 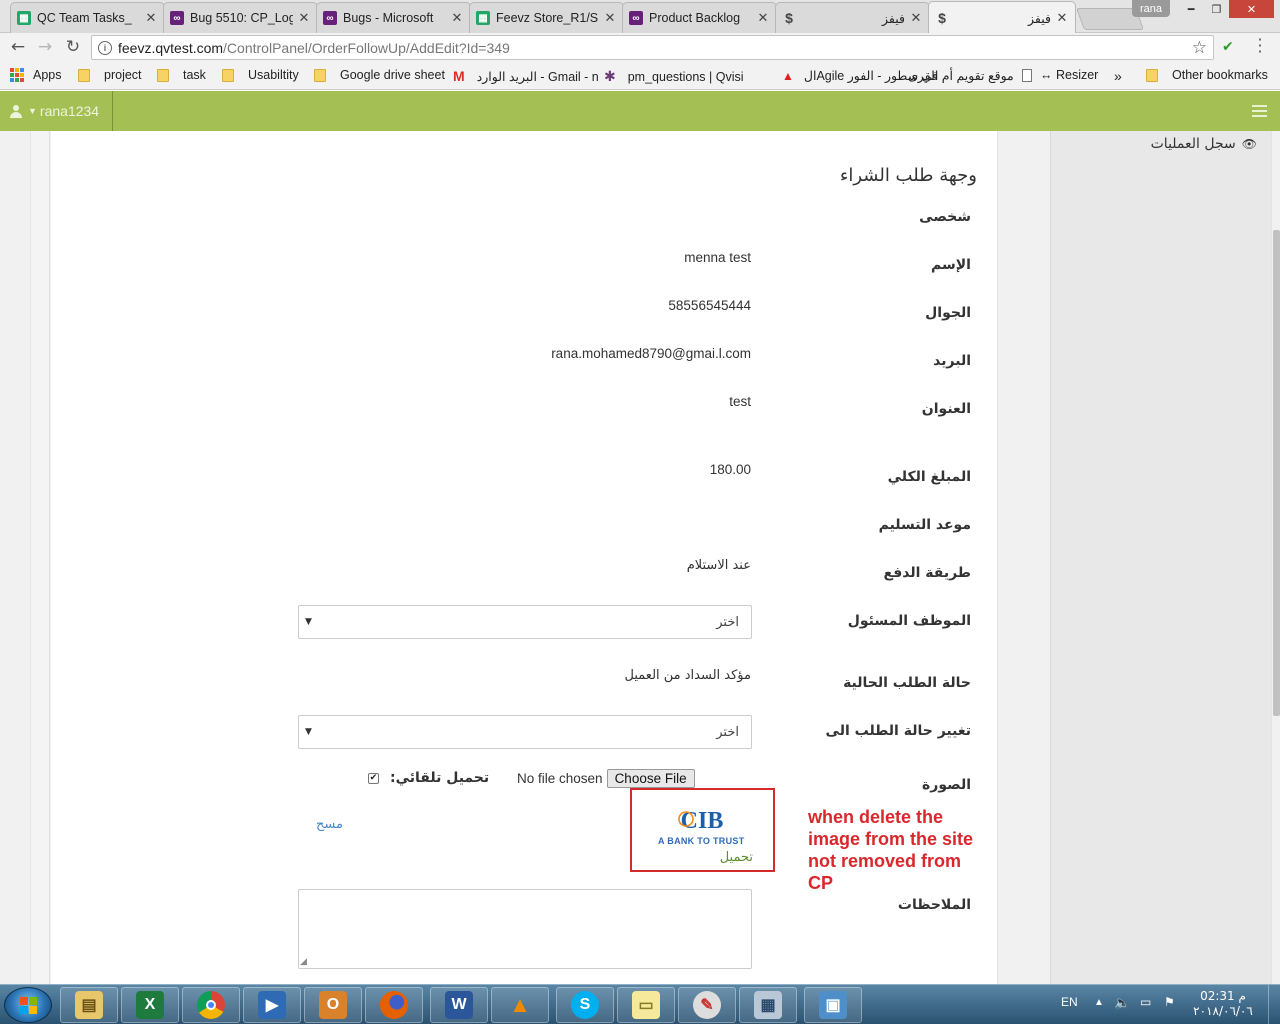 I want to click on volume-icon: 🔈, so click(x=1122, y=1003).